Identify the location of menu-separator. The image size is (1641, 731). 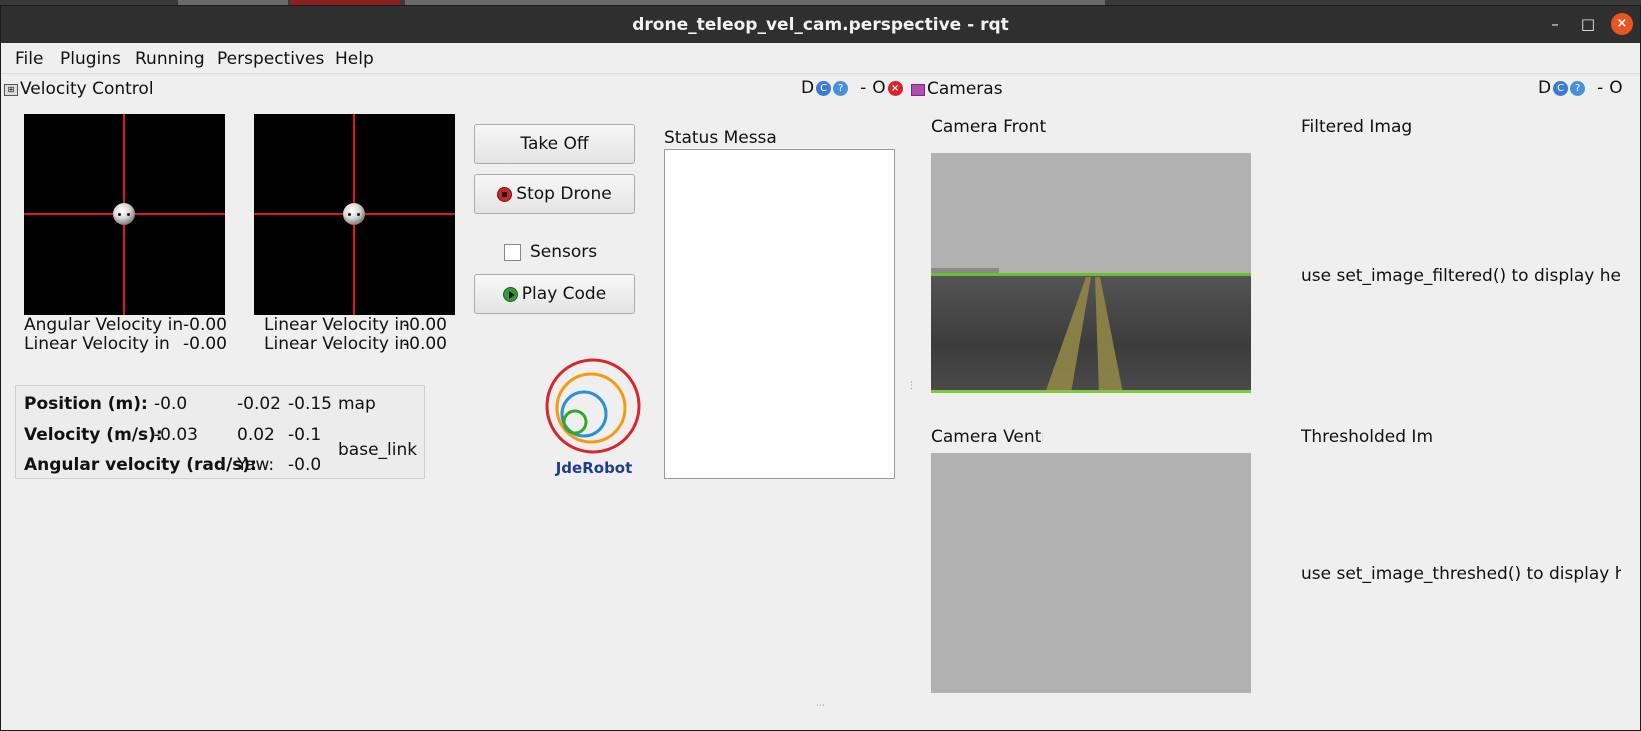
(820, 73).